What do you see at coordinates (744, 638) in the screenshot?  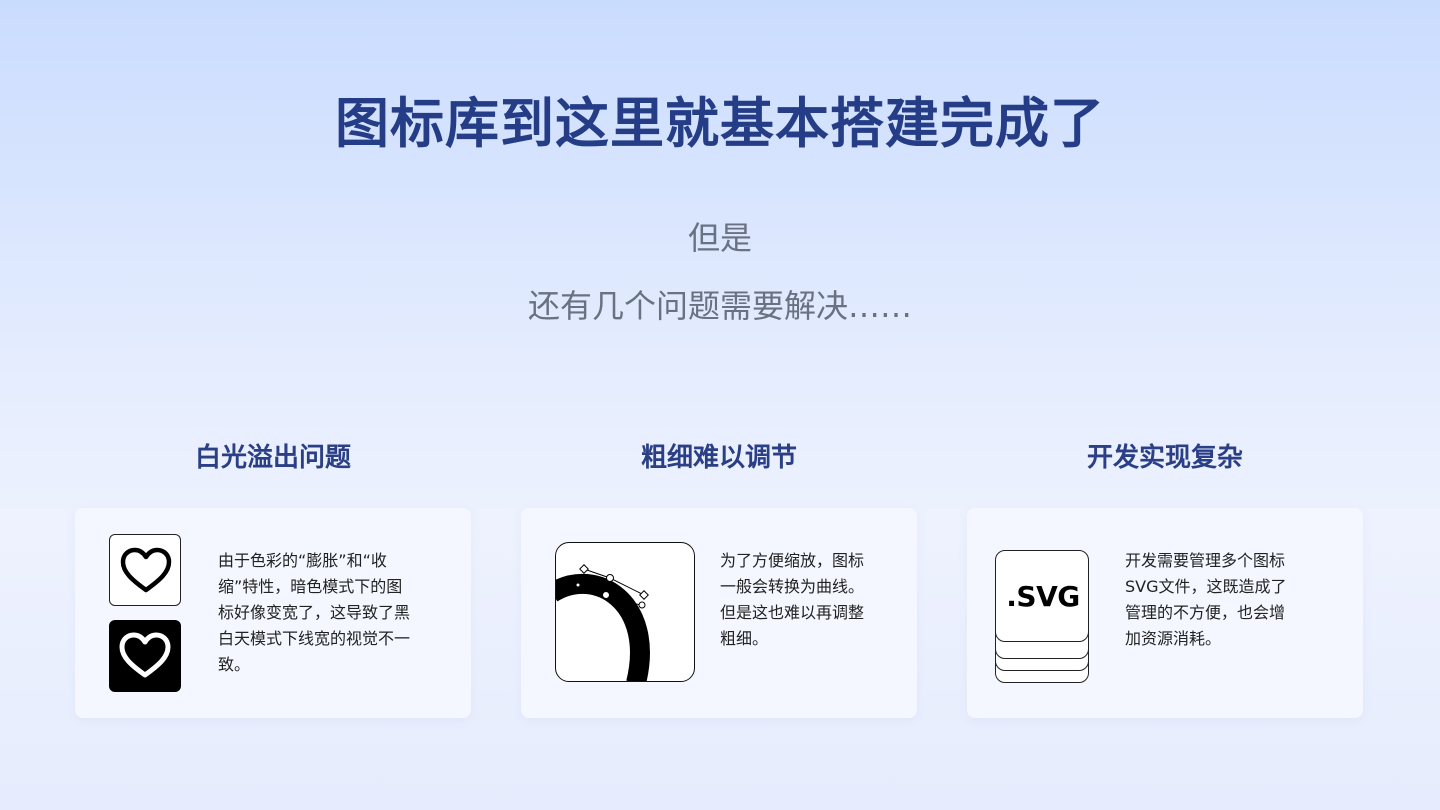 I see `text-line: 粗细。` at bounding box center [744, 638].